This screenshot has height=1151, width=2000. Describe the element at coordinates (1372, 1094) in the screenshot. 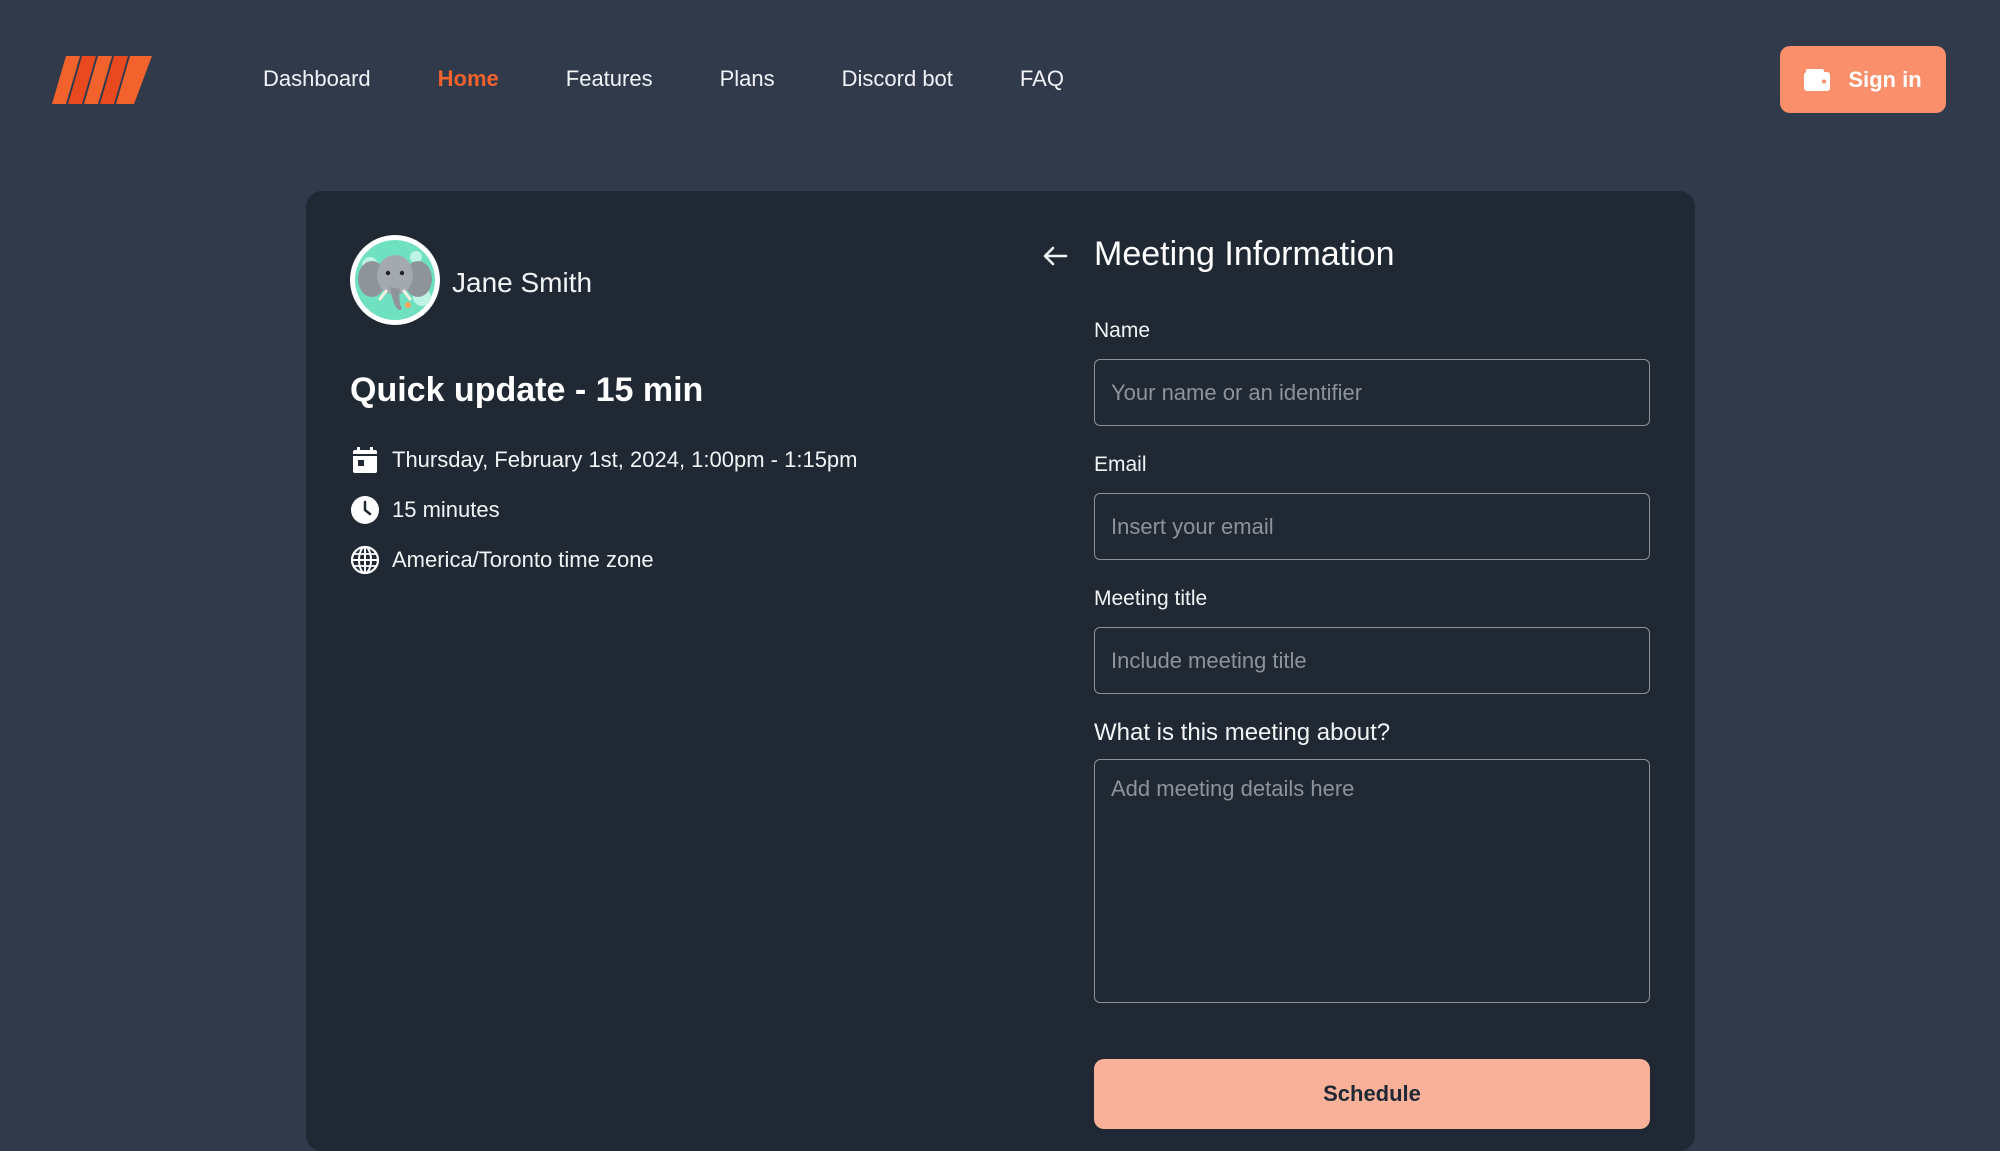

I see `schedule-button: Schedule` at that location.